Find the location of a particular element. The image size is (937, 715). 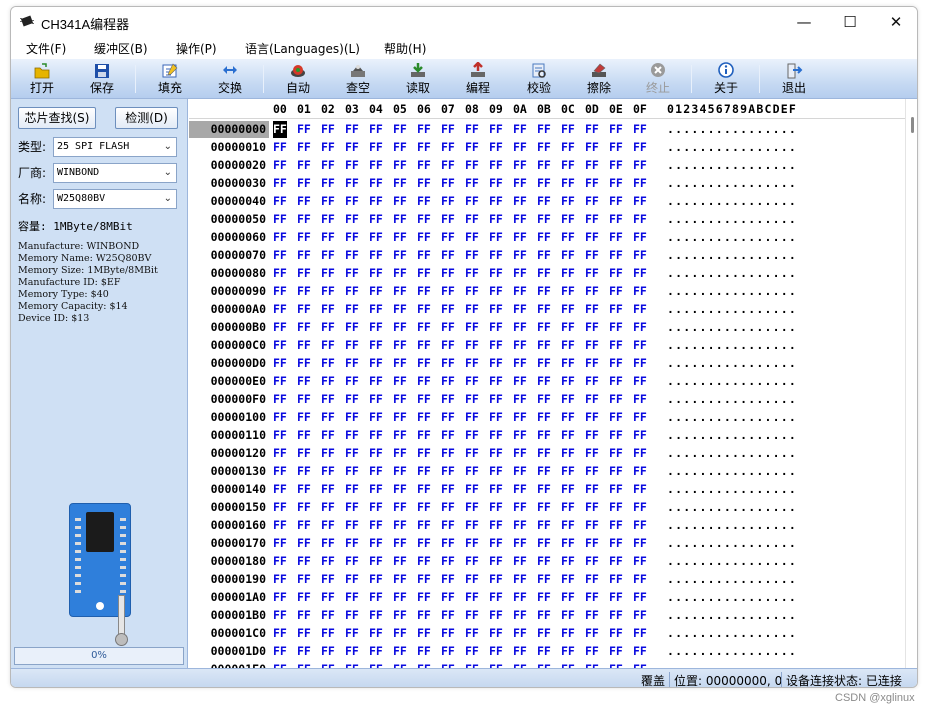

menu-help: 帮助(H) is located at coordinates (405, 48).